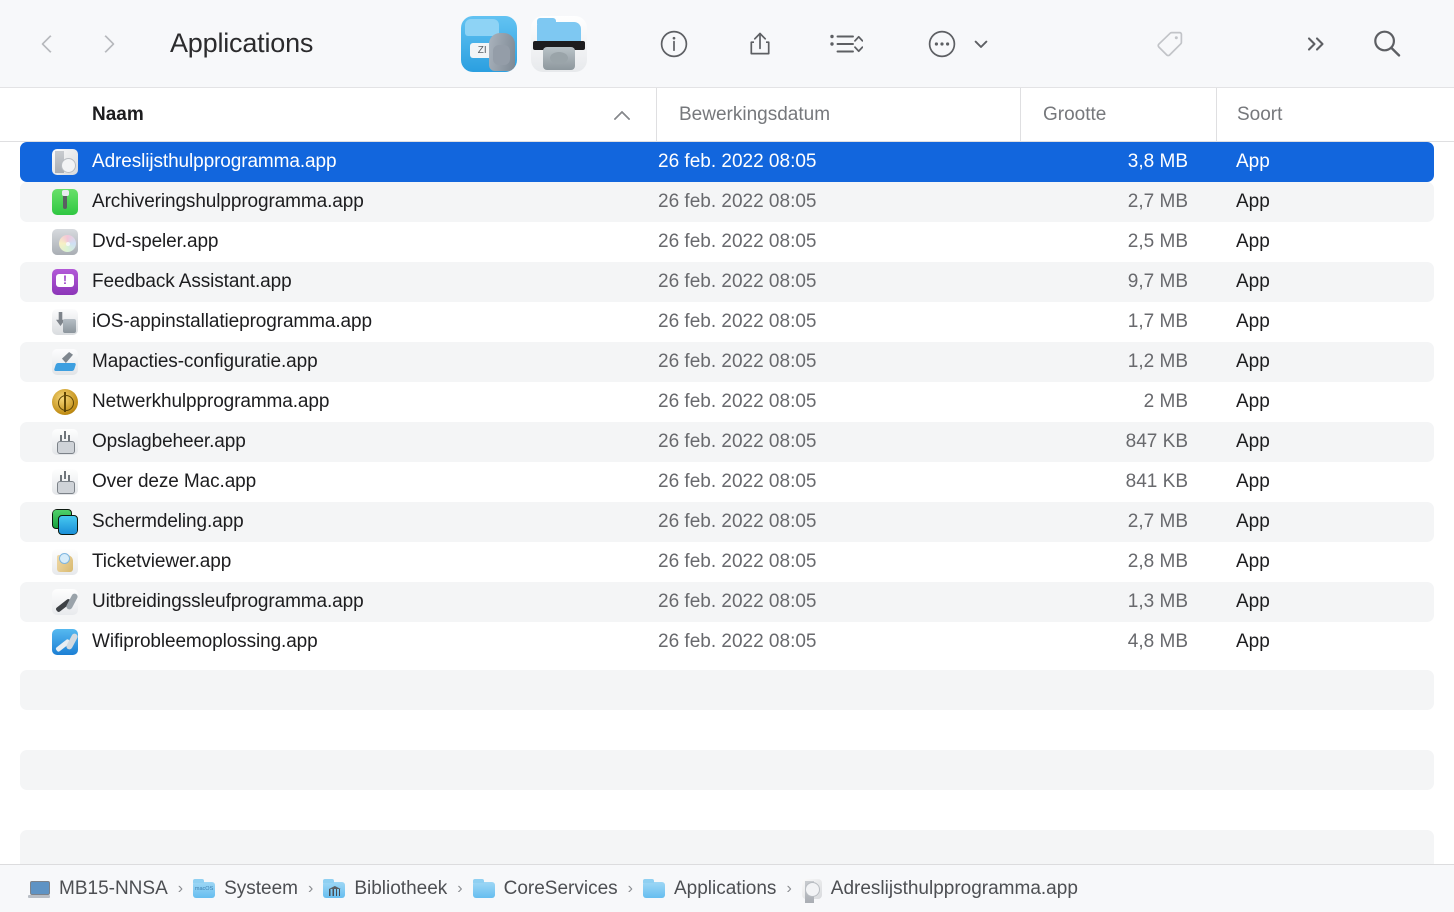 The width and height of the screenshot is (1454, 912). What do you see at coordinates (1157, 361) in the screenshot?
I see `file-size-cell: 1,2 MB` at bounding box center [1157, 361].